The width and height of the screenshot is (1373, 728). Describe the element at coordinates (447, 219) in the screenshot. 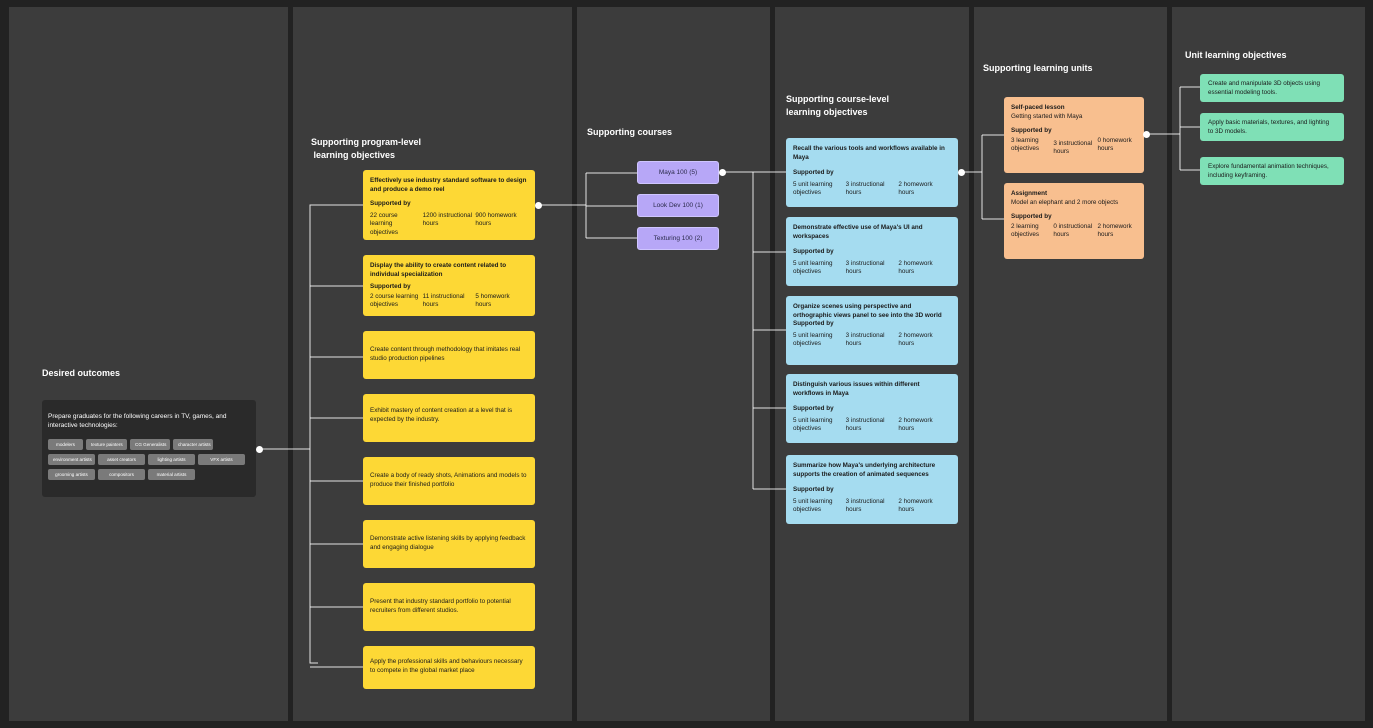

I see `stat-instructional-hours: 1200 instructional hours` at that location.